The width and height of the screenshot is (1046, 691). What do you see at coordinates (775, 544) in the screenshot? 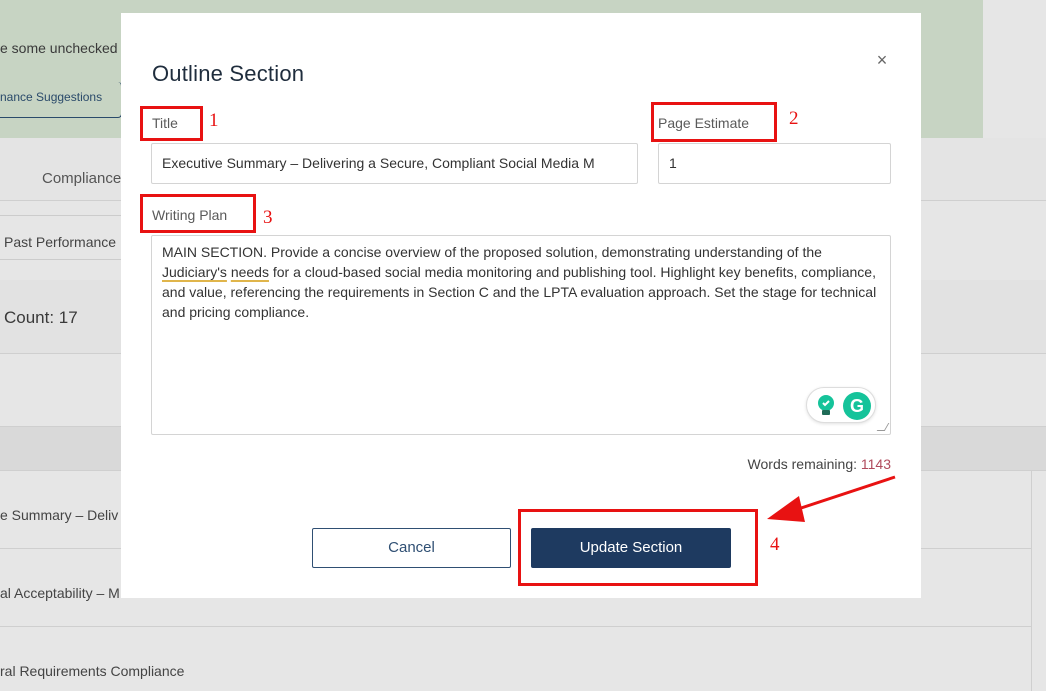
I see `annotation-number: 4` at bounding box center [775, 544].